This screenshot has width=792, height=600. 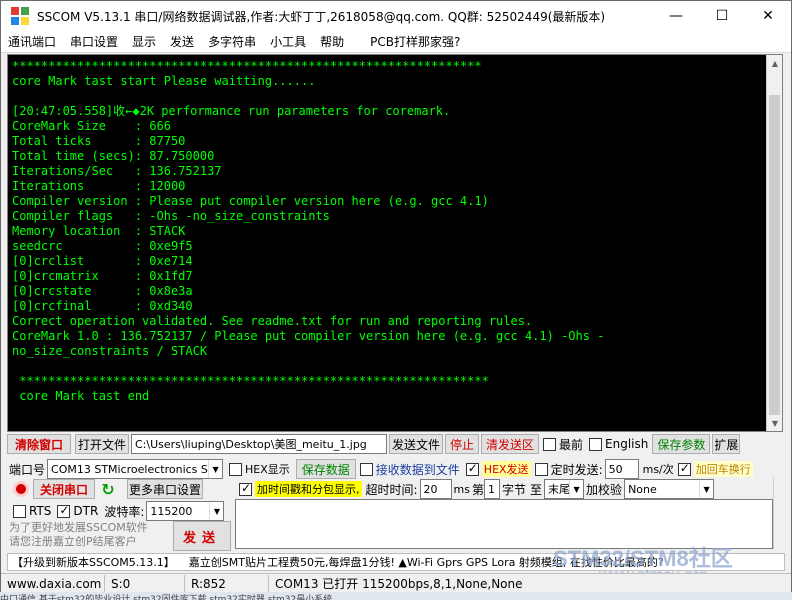 What do you see at coordinates (563, 444) in the screenshot?
I see `top-most-checkbox: 最前` at bounding box center [563, 444].